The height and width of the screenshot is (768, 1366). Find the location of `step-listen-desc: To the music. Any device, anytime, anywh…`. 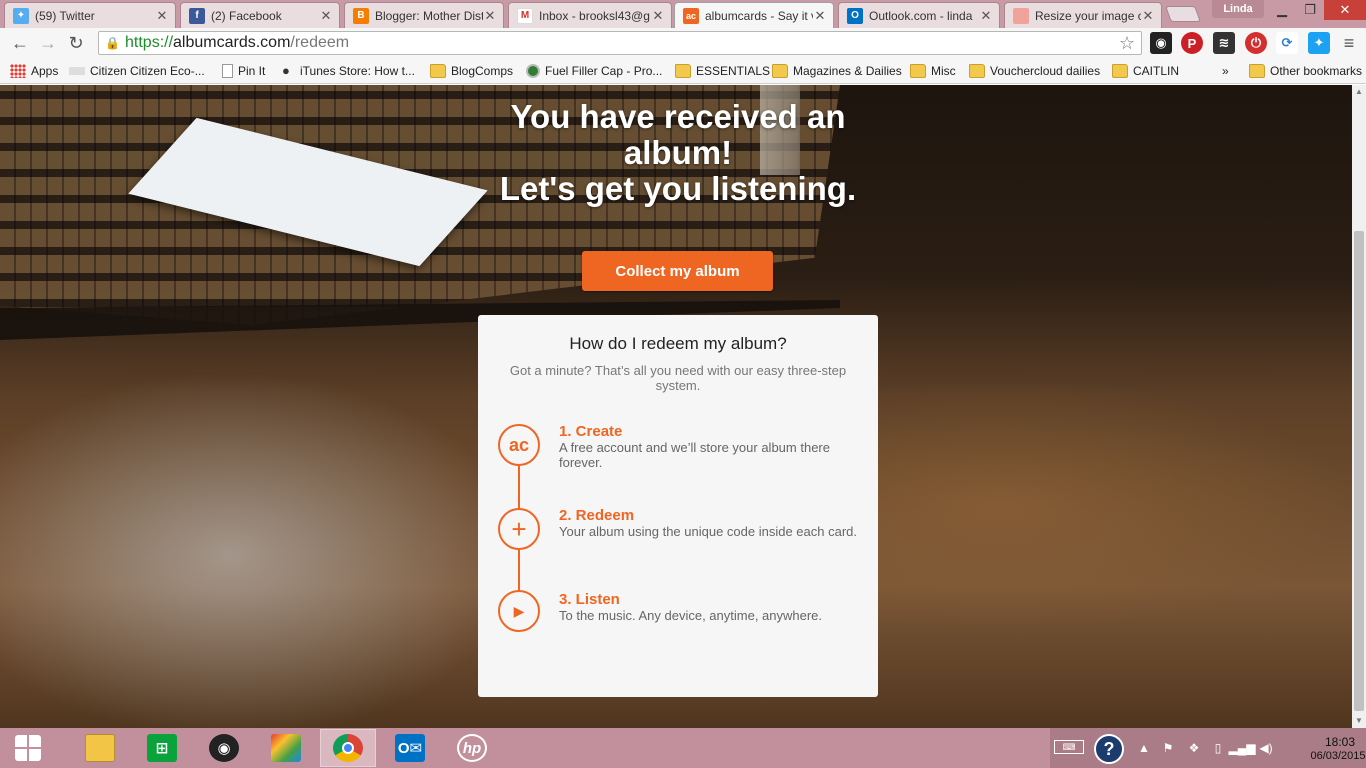

step-listen-desc: To the music. Any device, anytime, anywh… is located at coordinates (691, 615).